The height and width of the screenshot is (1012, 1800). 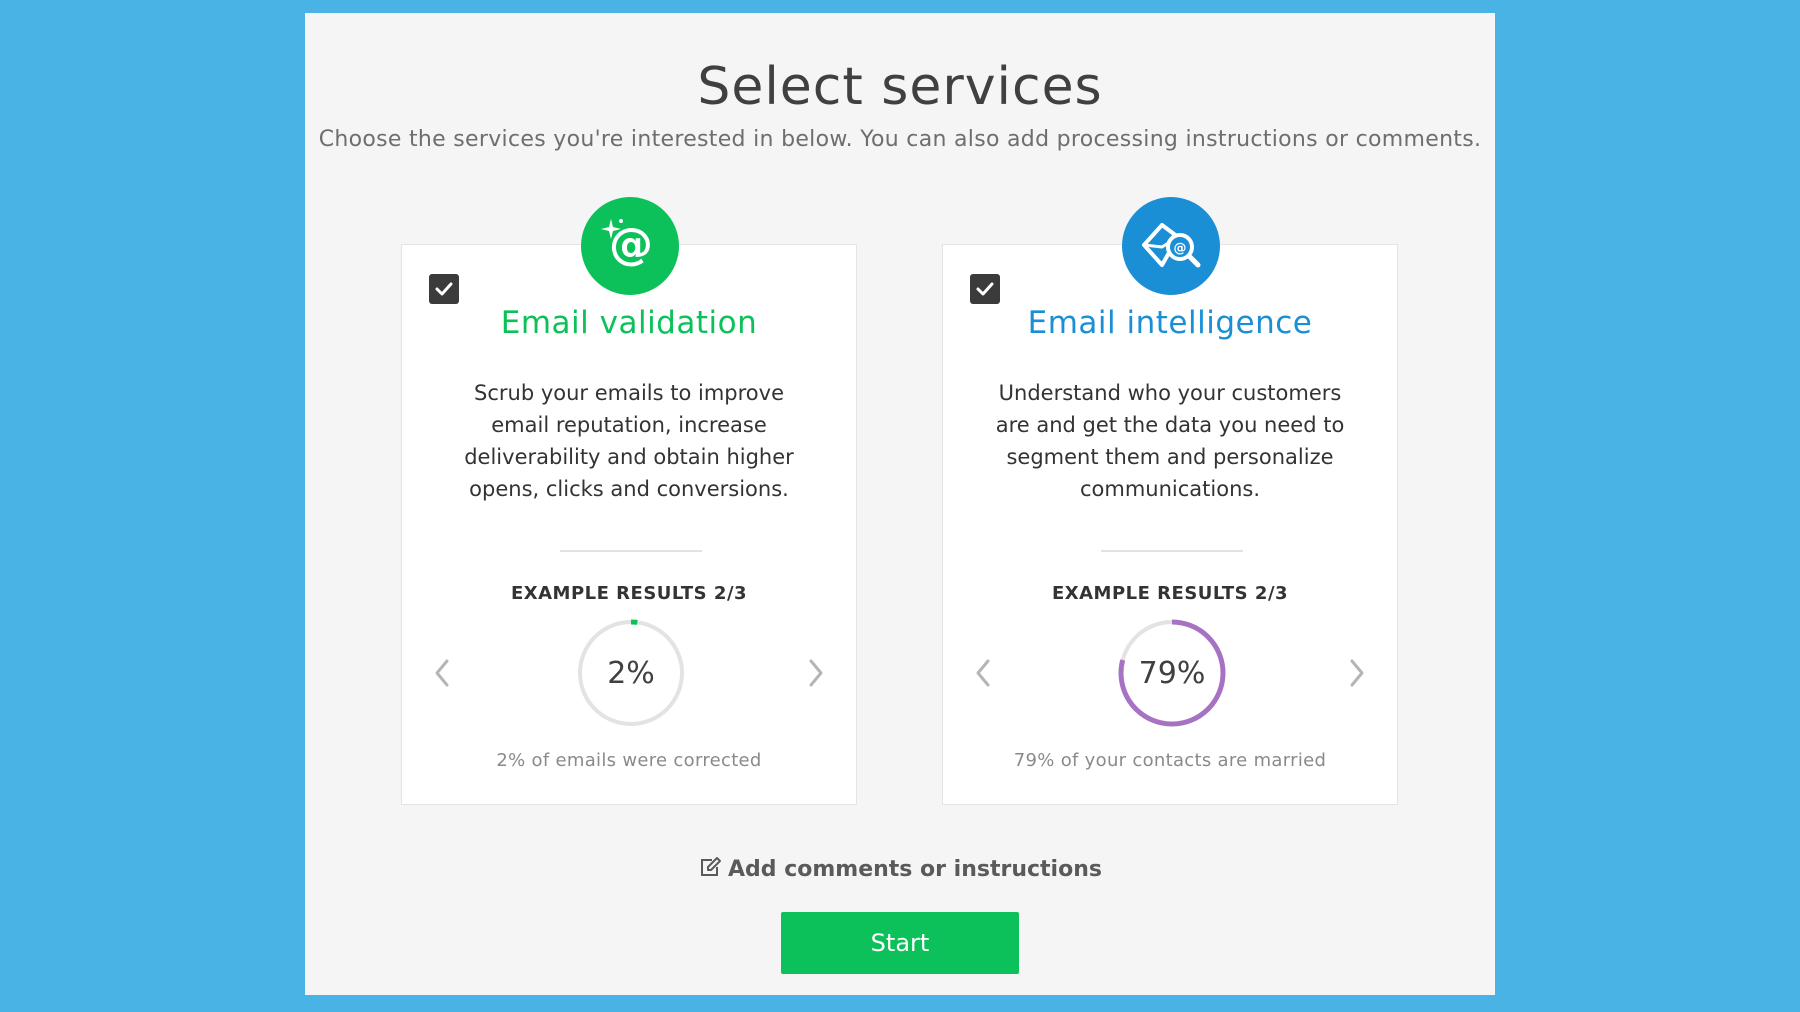 I want to click on sparkle-at-icon: @, so click(x=630, y=246).